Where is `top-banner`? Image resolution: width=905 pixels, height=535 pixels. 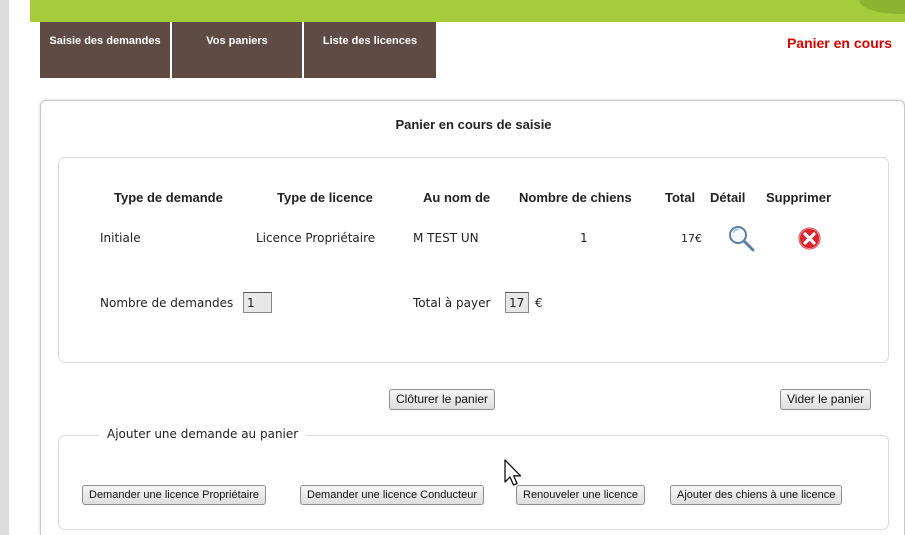 top-banner is located at coordinates (467, 11).